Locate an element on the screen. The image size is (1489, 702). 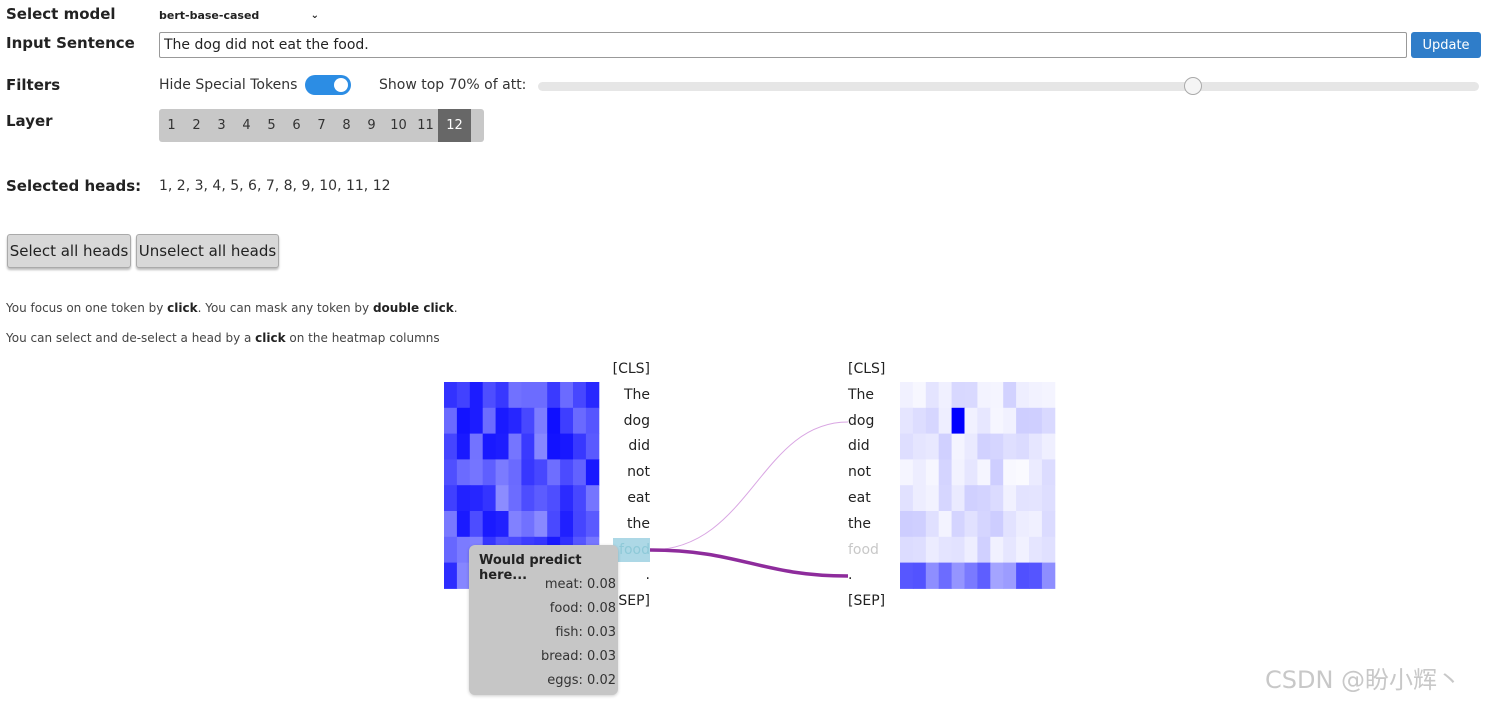
right-token: dog is located at coordinates (861, 421).